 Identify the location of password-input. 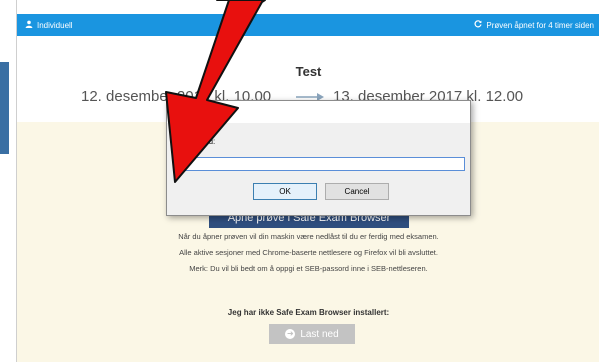
(321, 164).